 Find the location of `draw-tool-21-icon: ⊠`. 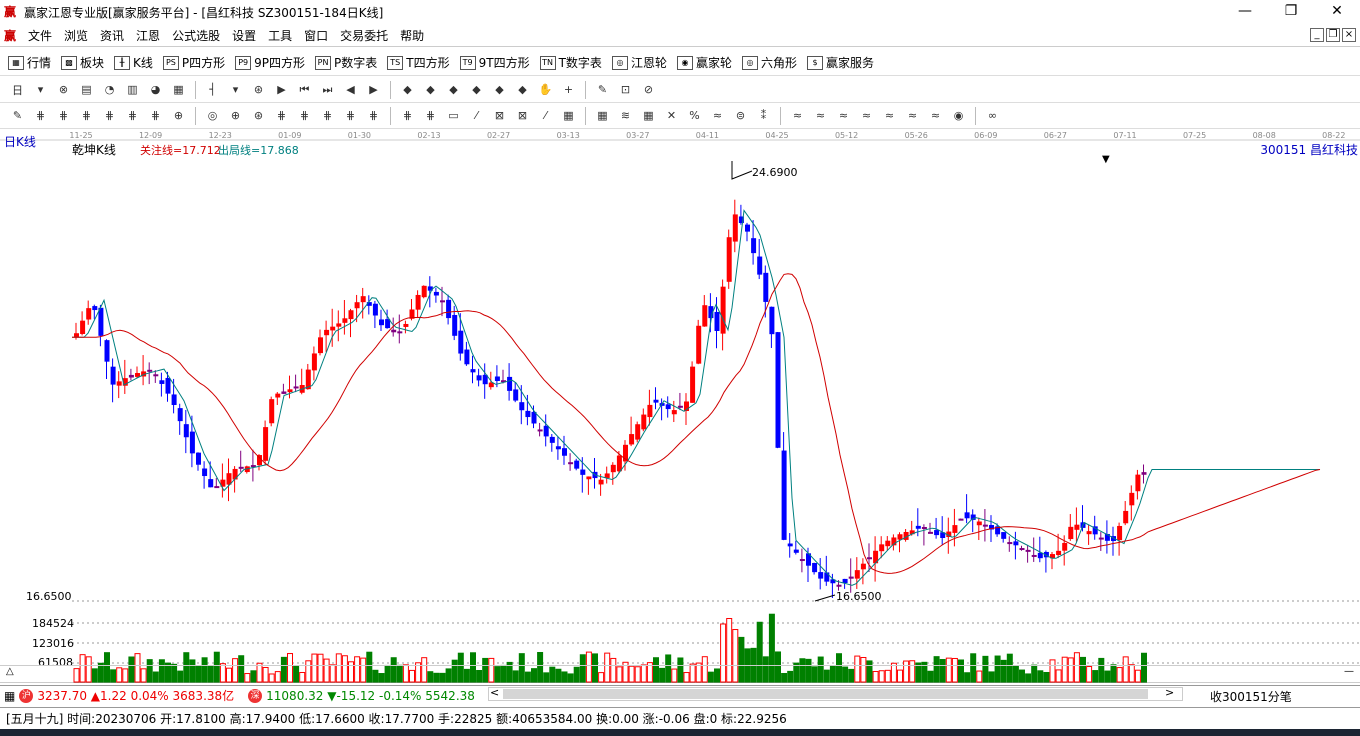

draw-tool-21-icon: ⊠ is located at coordinates (523, 116).